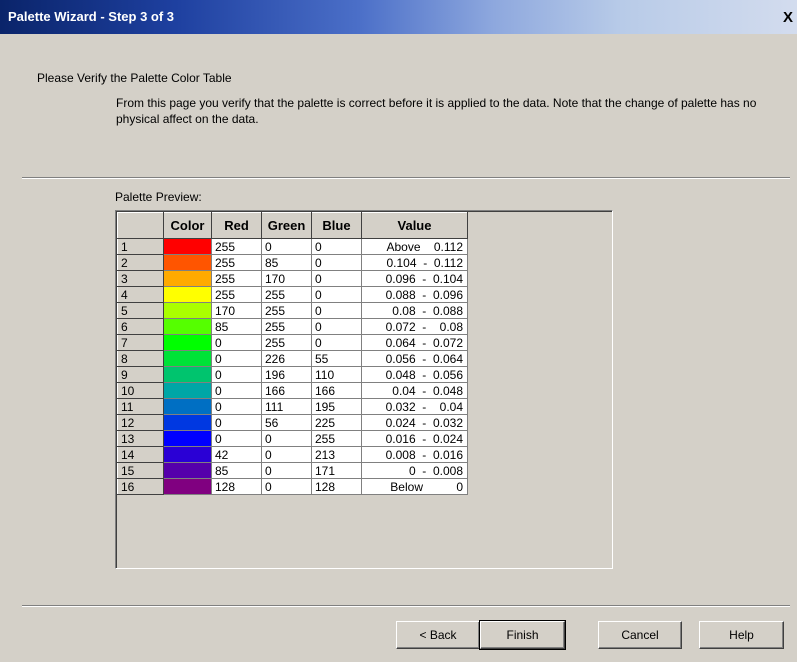 The image size is (797, 662). I want to click on palette-row: 2 255 85 0 0.104 - 0.112, so click(292, 262).